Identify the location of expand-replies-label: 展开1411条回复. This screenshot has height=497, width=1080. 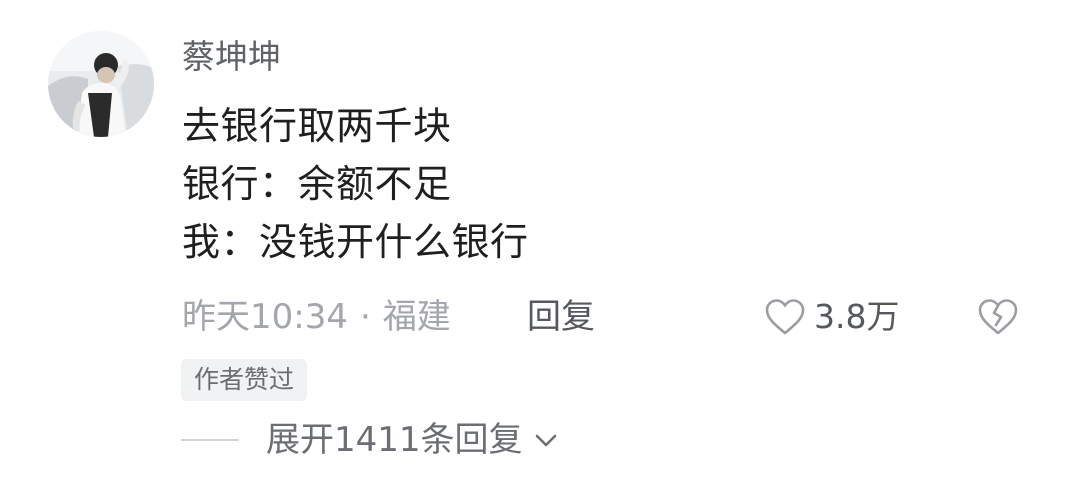
(394, 440).